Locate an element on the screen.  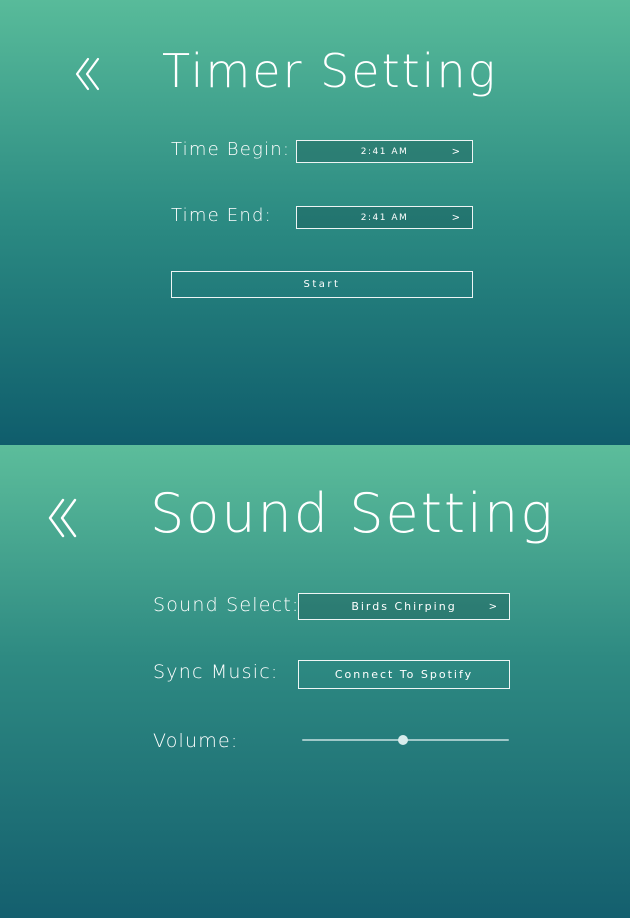
connect-spotify-button: Connect To Spotify is located at coordinates (404, 674).